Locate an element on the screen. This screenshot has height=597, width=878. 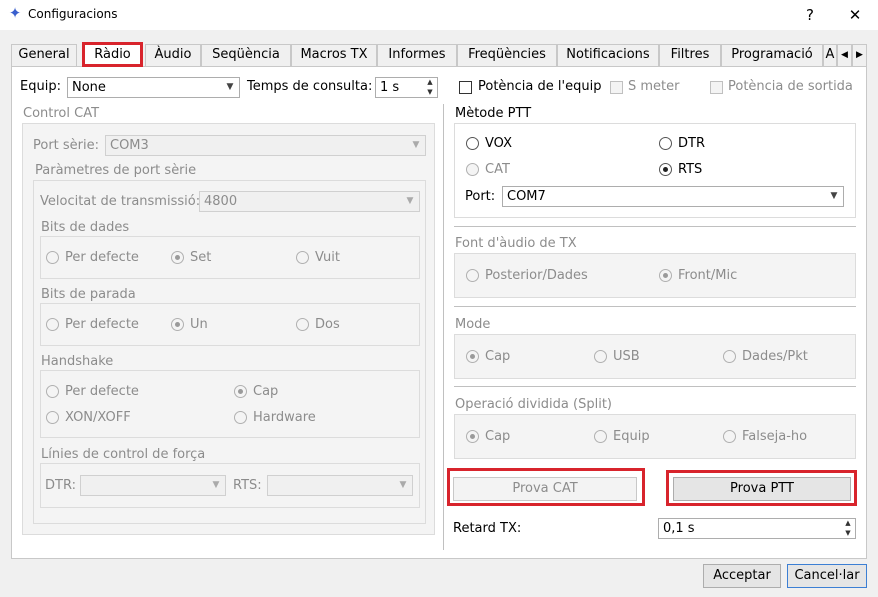
data-bits-default-label: Per defecte is located at coordinates (102, 257).